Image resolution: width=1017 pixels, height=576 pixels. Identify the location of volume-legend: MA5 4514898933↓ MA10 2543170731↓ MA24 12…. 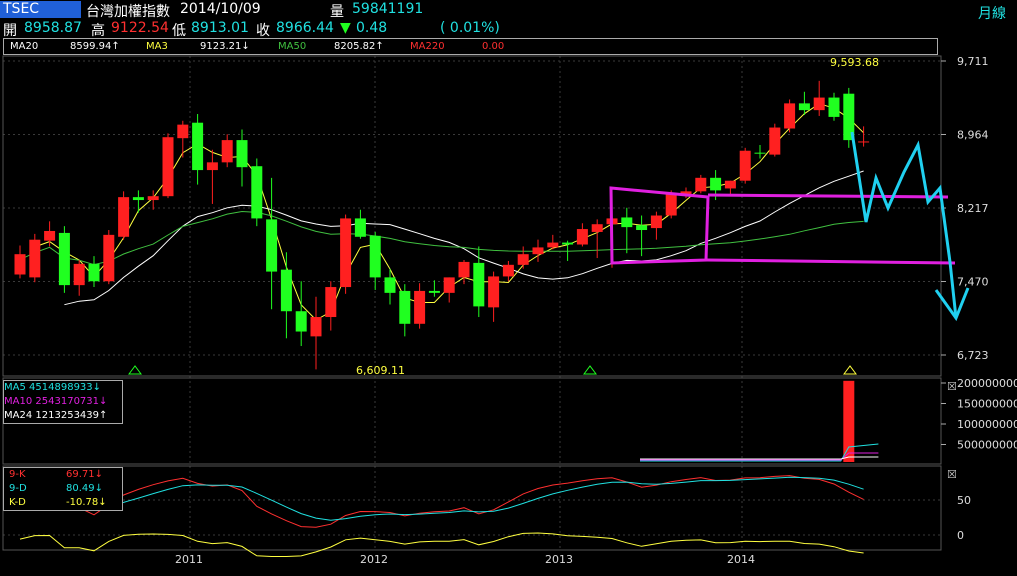
(63, 402).